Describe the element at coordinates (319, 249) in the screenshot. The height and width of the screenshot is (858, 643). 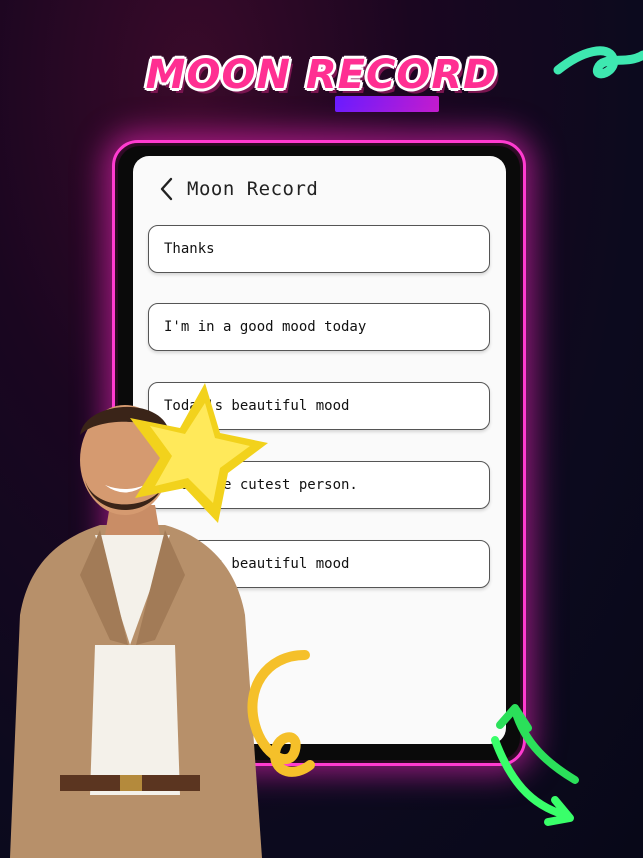
I see `record-item-1: Thanks` at that location.